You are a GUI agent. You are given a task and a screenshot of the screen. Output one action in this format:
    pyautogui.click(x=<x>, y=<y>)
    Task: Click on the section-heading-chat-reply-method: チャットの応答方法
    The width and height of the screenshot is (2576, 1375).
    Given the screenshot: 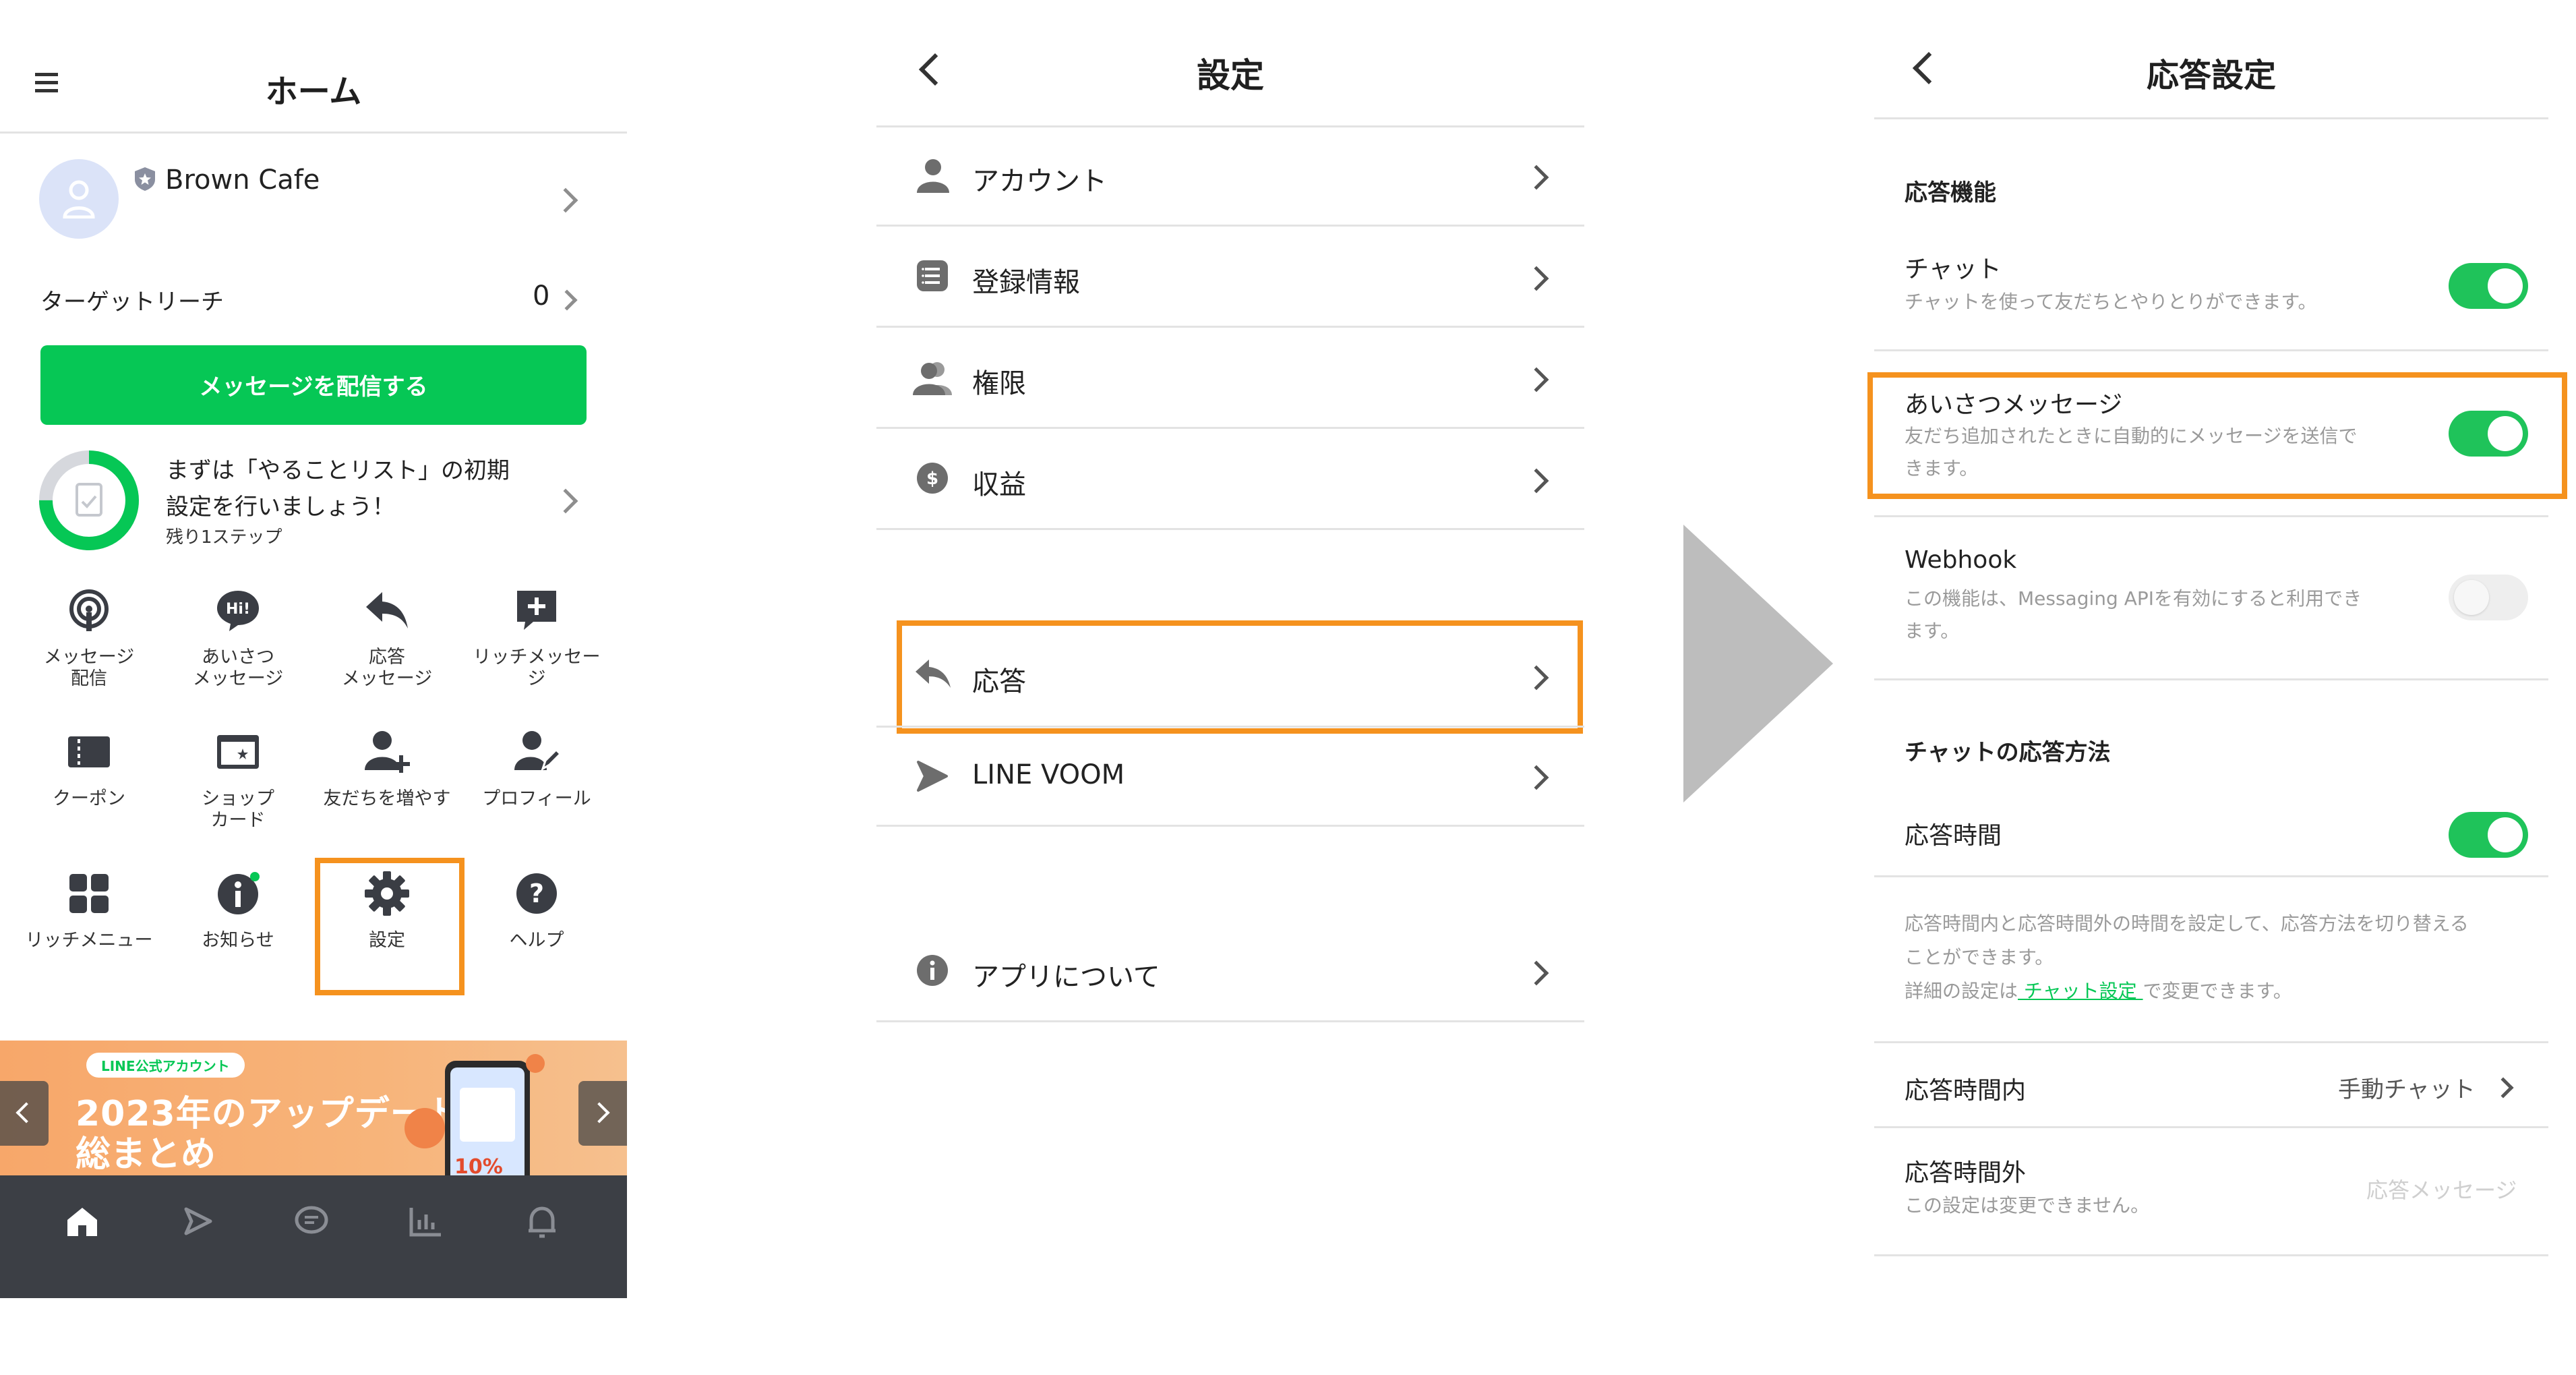 What is the action you would take?
    pyautogui.click(x=2008, y=753)
    